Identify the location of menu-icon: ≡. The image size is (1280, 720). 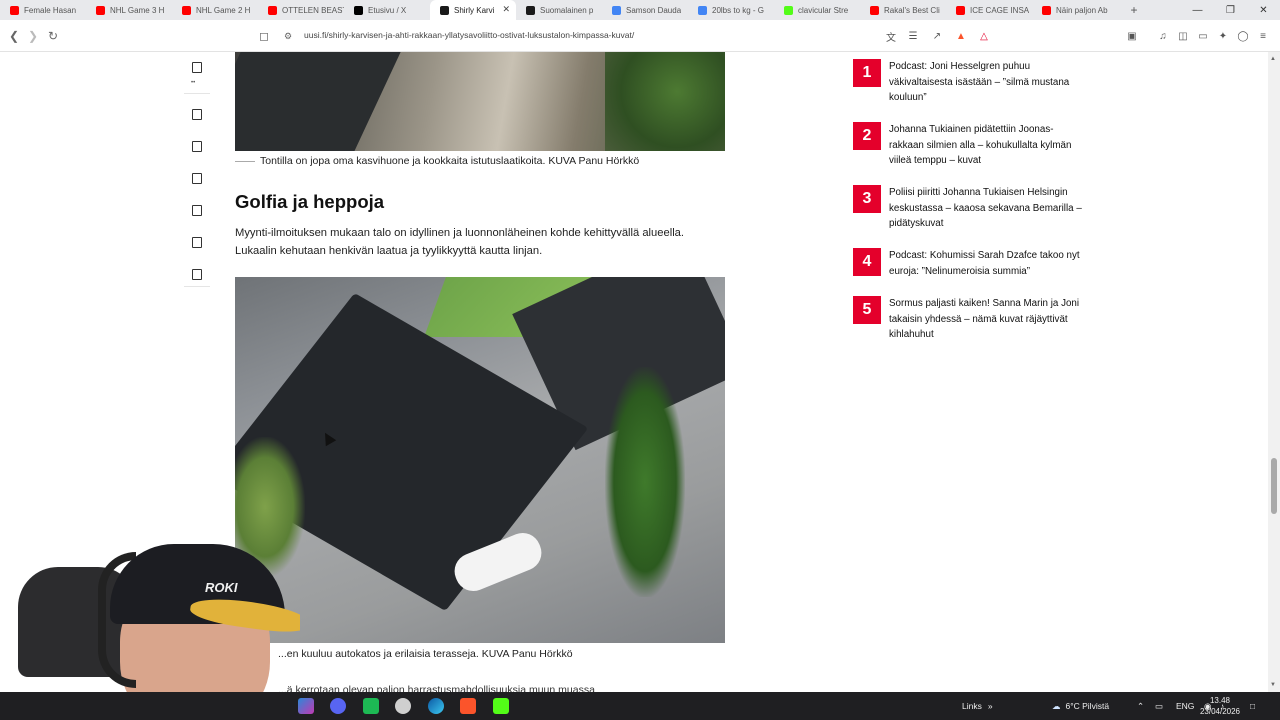
(1263, 36).